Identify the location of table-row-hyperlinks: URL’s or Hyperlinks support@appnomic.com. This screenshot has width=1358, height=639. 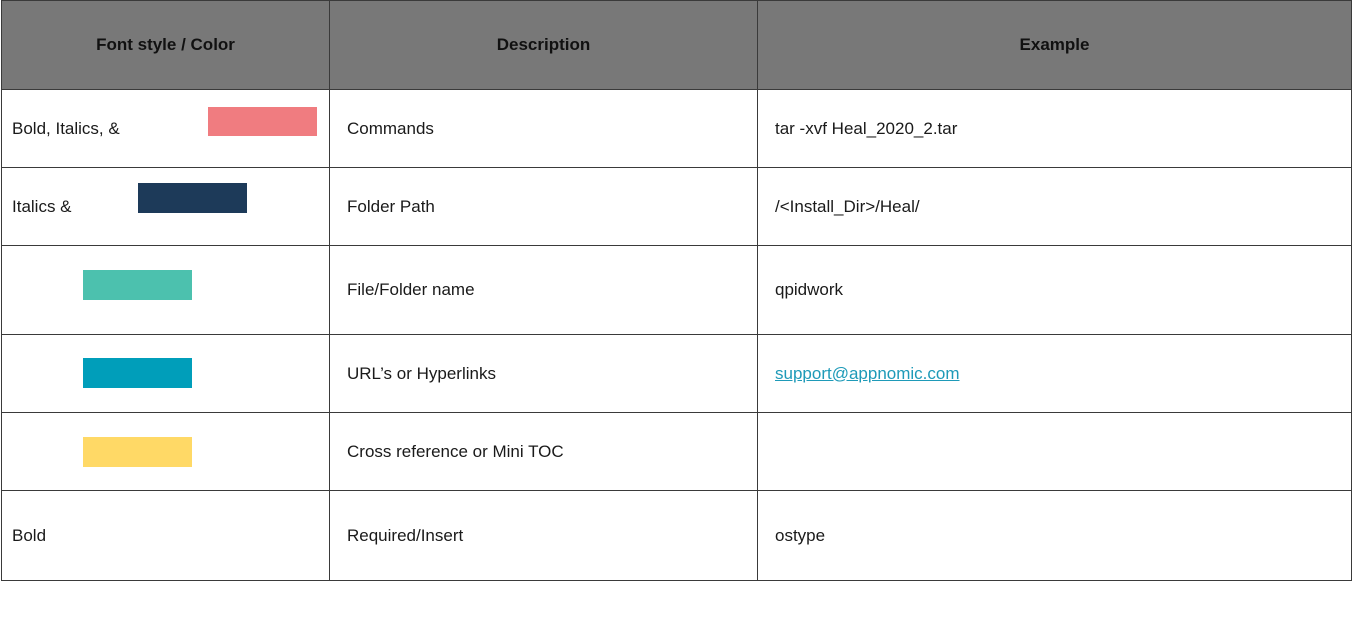
(676, 373).